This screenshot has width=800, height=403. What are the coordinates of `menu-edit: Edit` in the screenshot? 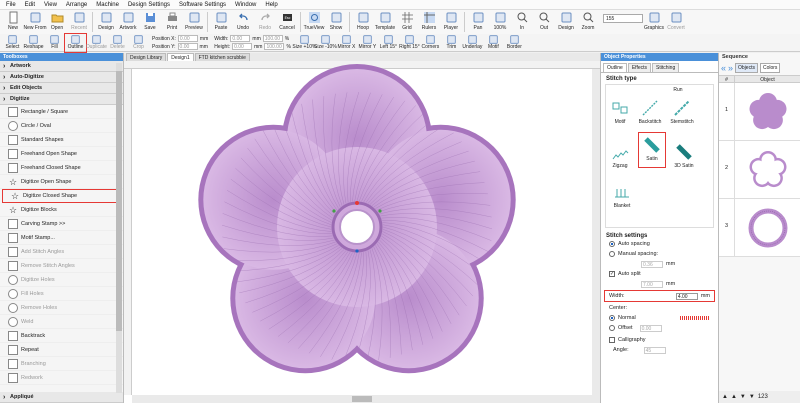 It's located at (30, 5).